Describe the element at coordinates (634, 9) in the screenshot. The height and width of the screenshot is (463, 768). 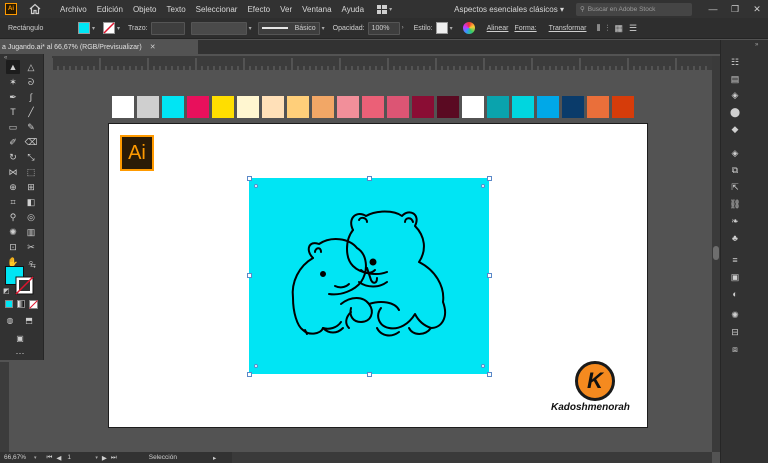
I see `stock-search-input: ⚲ Buscar en Adobe Stock` at that location.